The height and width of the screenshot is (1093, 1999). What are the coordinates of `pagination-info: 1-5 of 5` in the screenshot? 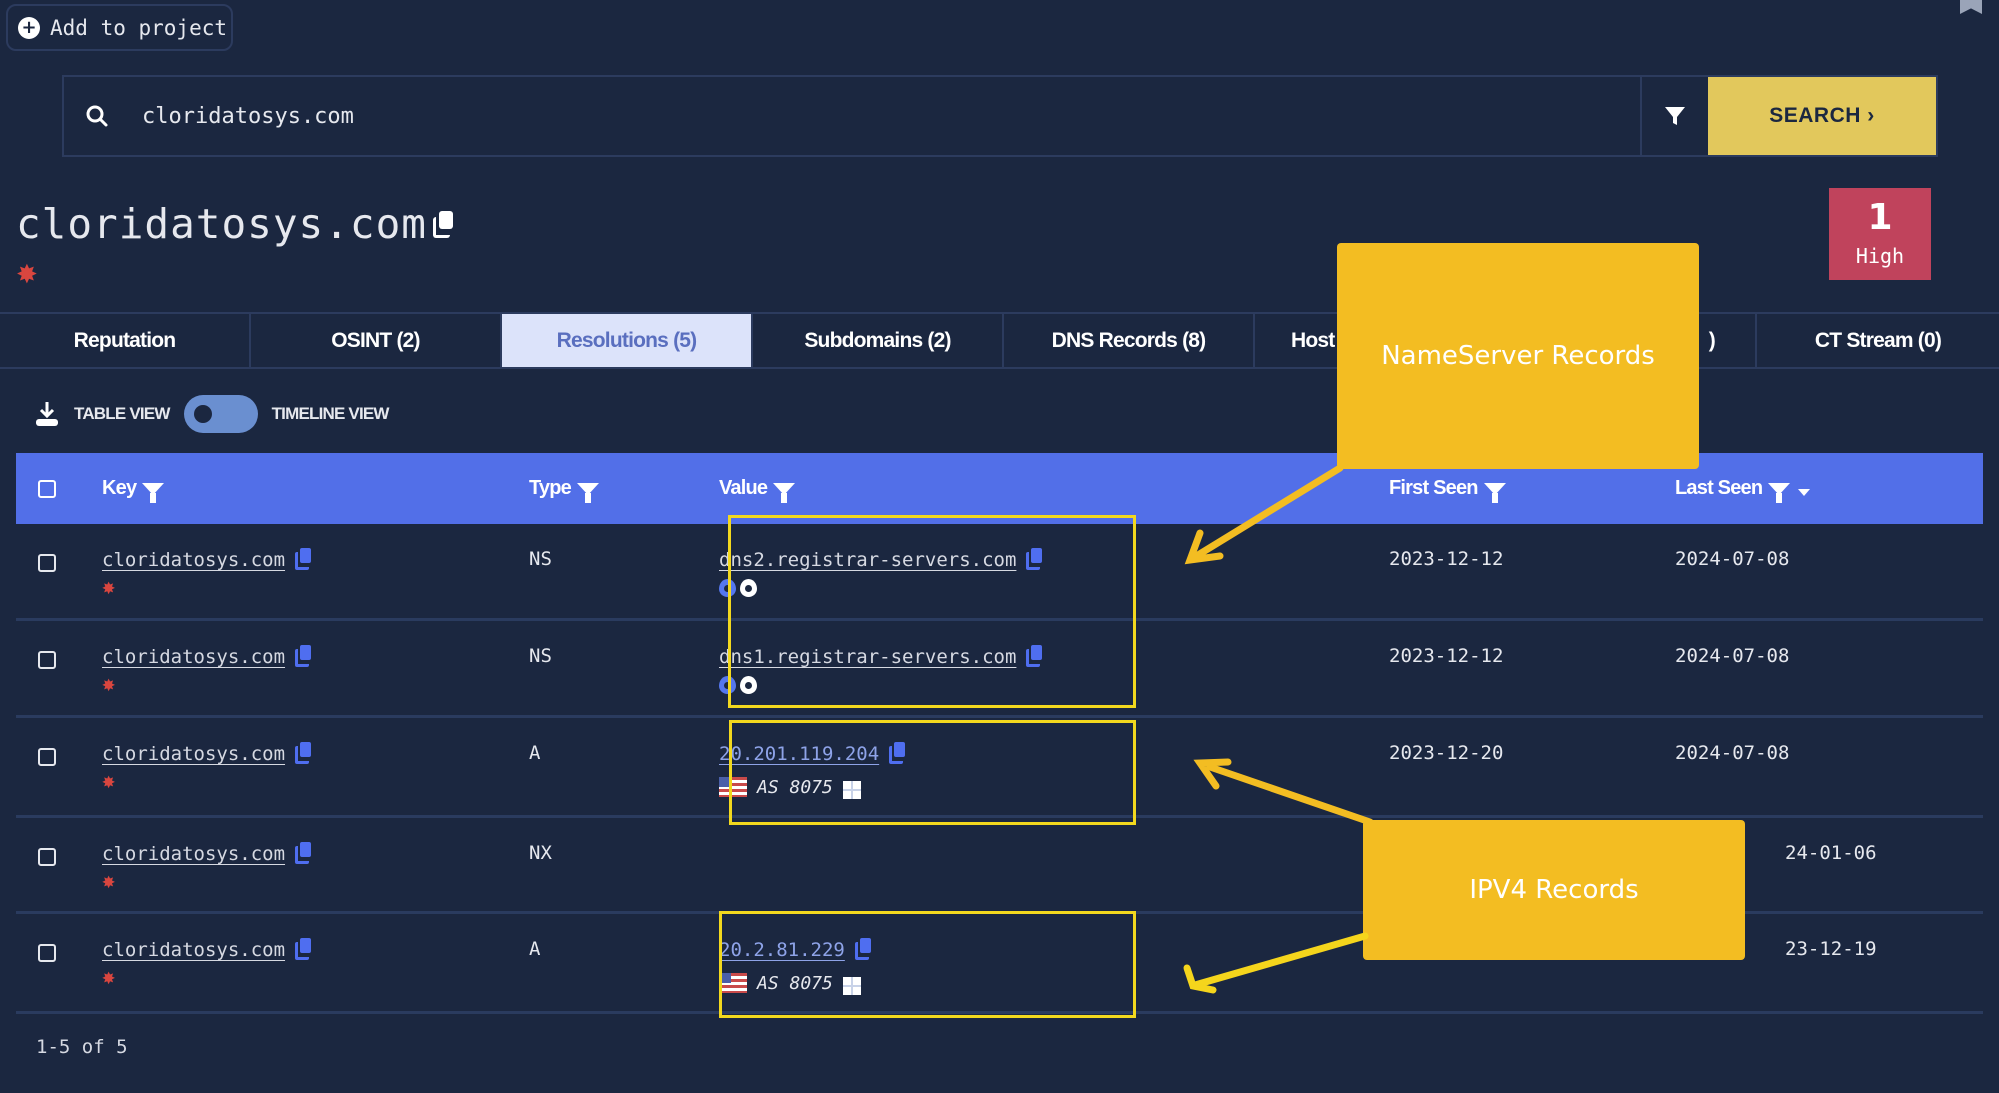 It's located at (82, 1047).